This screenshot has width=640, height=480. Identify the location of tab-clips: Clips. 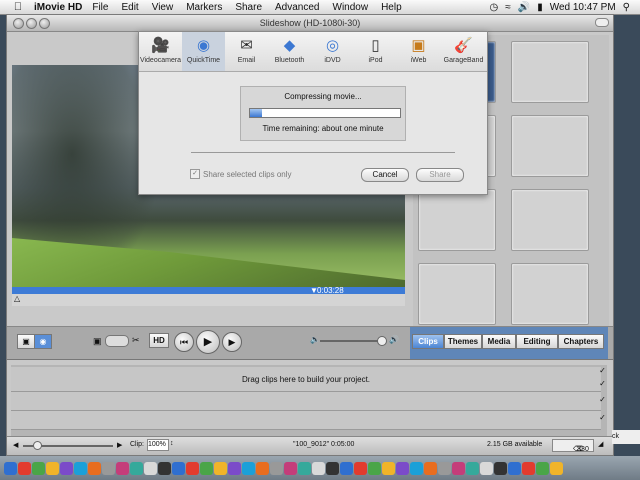
(428, 341).